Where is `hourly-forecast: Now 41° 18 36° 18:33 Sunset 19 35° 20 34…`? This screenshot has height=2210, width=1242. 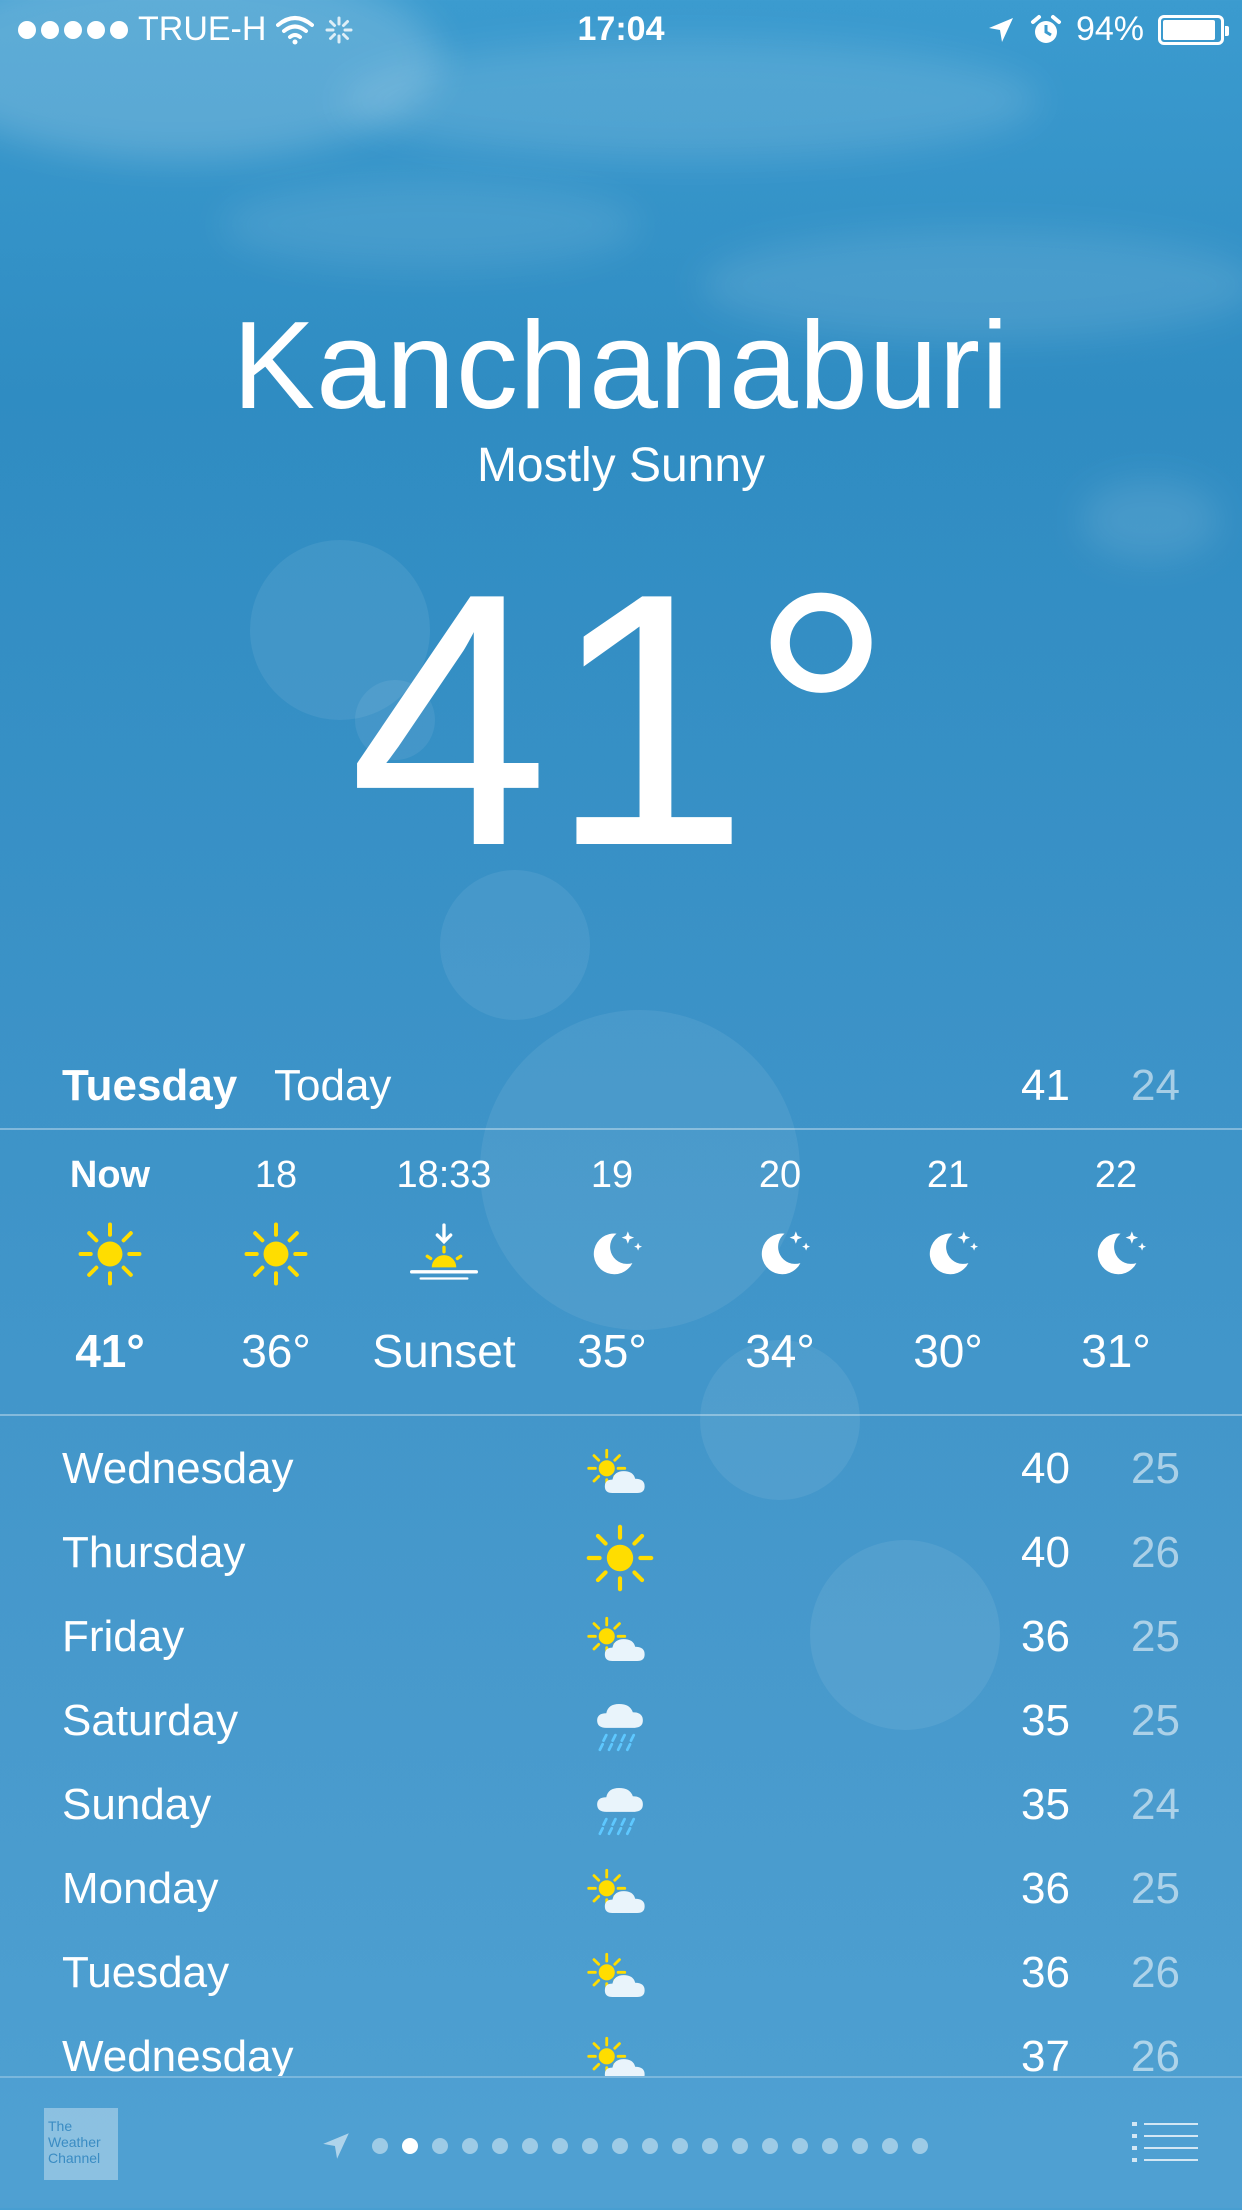
hourly-forecast: Now 41° 18 36° 18:33 Sunset 19 35° 20 34… is located at coordinates (621, 1272).